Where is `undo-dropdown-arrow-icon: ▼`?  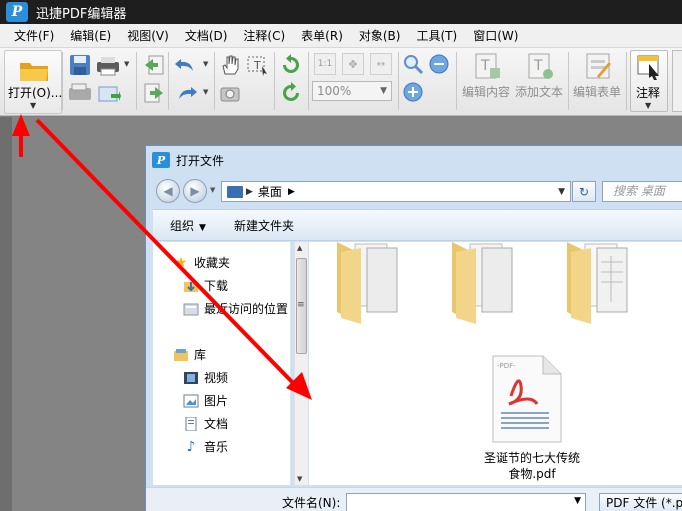
undo-dropdown-arrow-icon: ▼ is located at coordinates (205, 64).